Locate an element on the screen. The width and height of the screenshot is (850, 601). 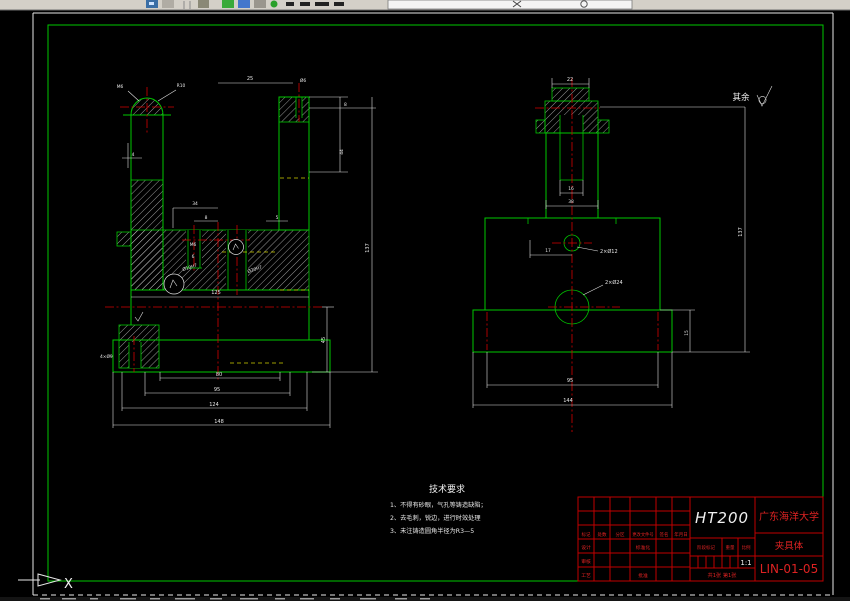
titleblock-col-header: 分区 is located at coordinates (620, 534).